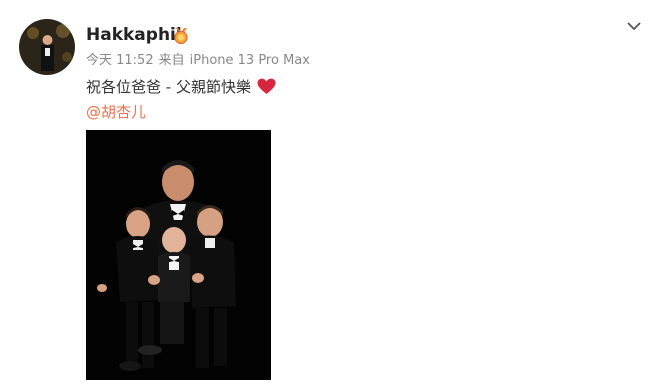 The width and height of the screenshot is (660, 391). I want to click on post-text: 祝各位爸爸 - 父親節快樂, so click(168, 87).